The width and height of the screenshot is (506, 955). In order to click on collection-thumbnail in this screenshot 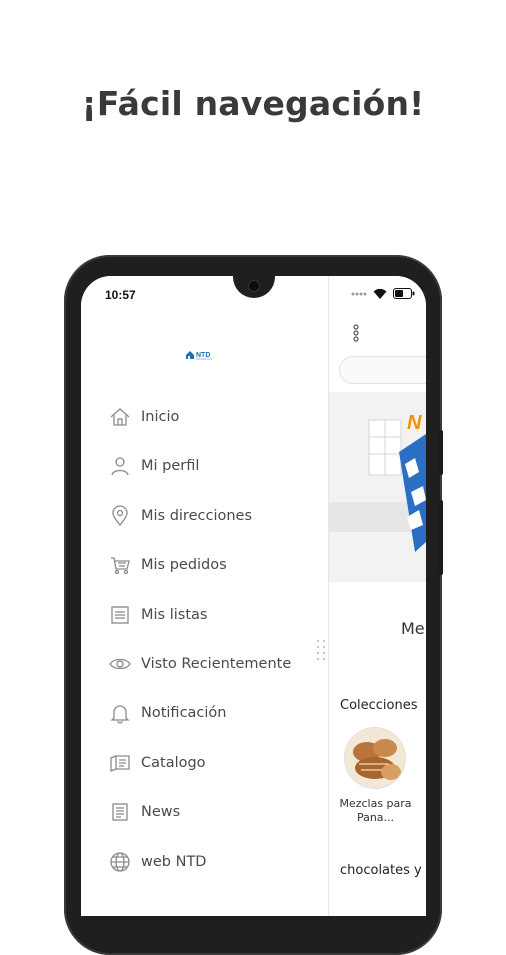, I will do `click(375, 758)`.